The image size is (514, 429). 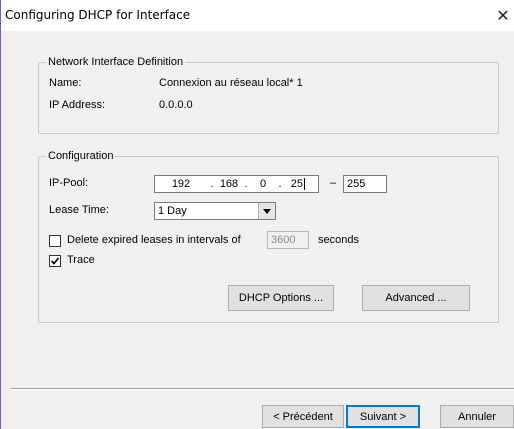 What do you see at coordinates (116, 62) in the screenshot?
I see `network-interface-legend: Network Interface Definition` at bounding box center [116, 62].